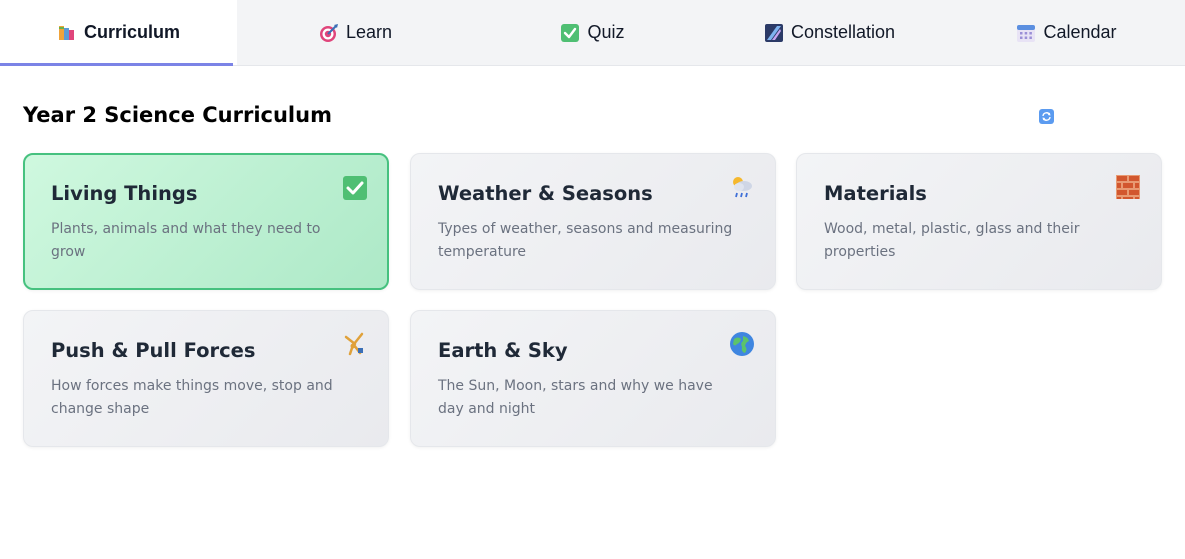 This screenshot has height=559, width=1185. I want to click on tab-quiz: Quiz, so click(592, 32).